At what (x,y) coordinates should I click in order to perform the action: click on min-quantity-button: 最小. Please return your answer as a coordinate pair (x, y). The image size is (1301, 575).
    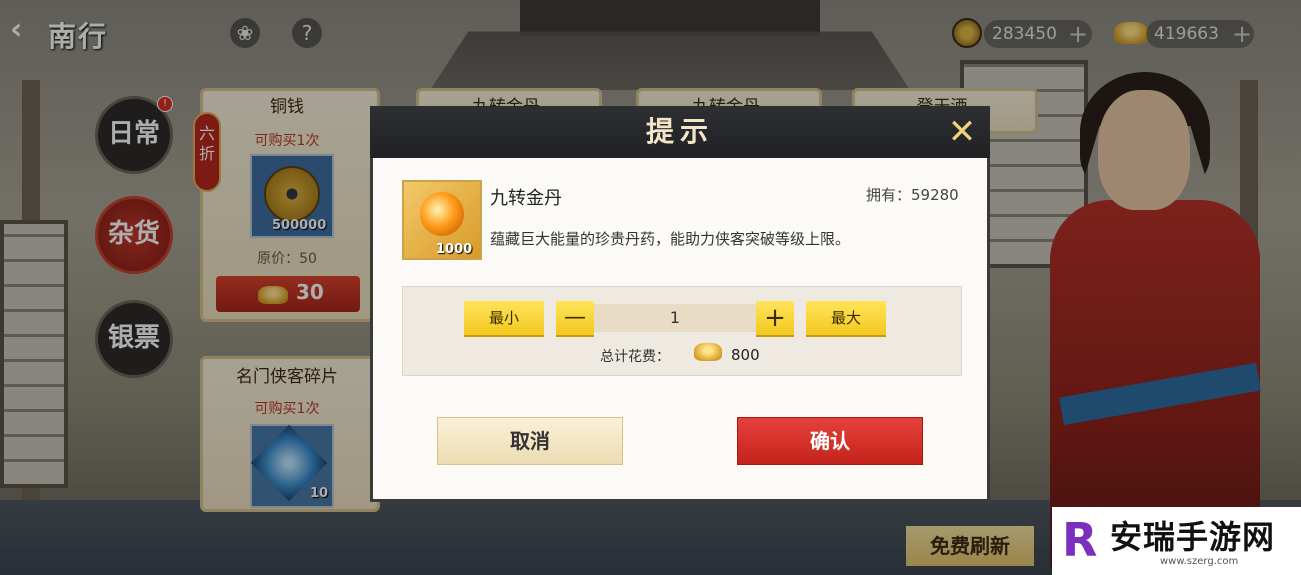
    Looking at the image, I should click on (504, 318).